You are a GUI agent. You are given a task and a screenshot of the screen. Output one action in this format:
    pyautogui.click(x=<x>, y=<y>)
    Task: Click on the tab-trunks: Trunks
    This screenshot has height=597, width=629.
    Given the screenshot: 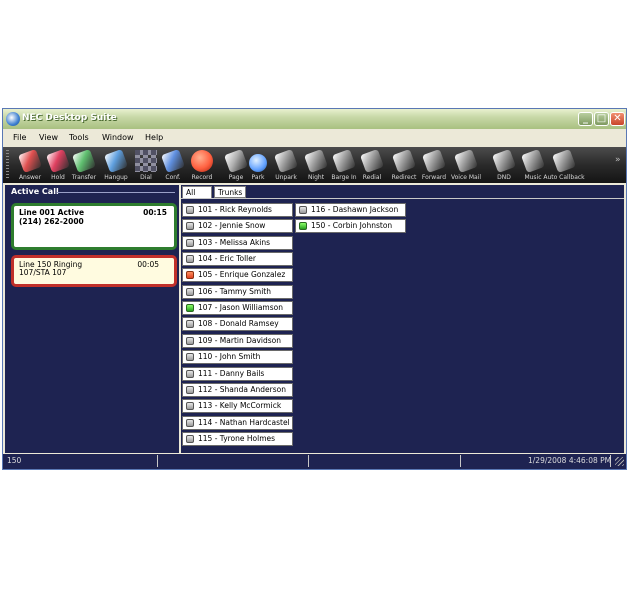 What is the action you would take?
    pyautogui.click(x=230, y=192)
    